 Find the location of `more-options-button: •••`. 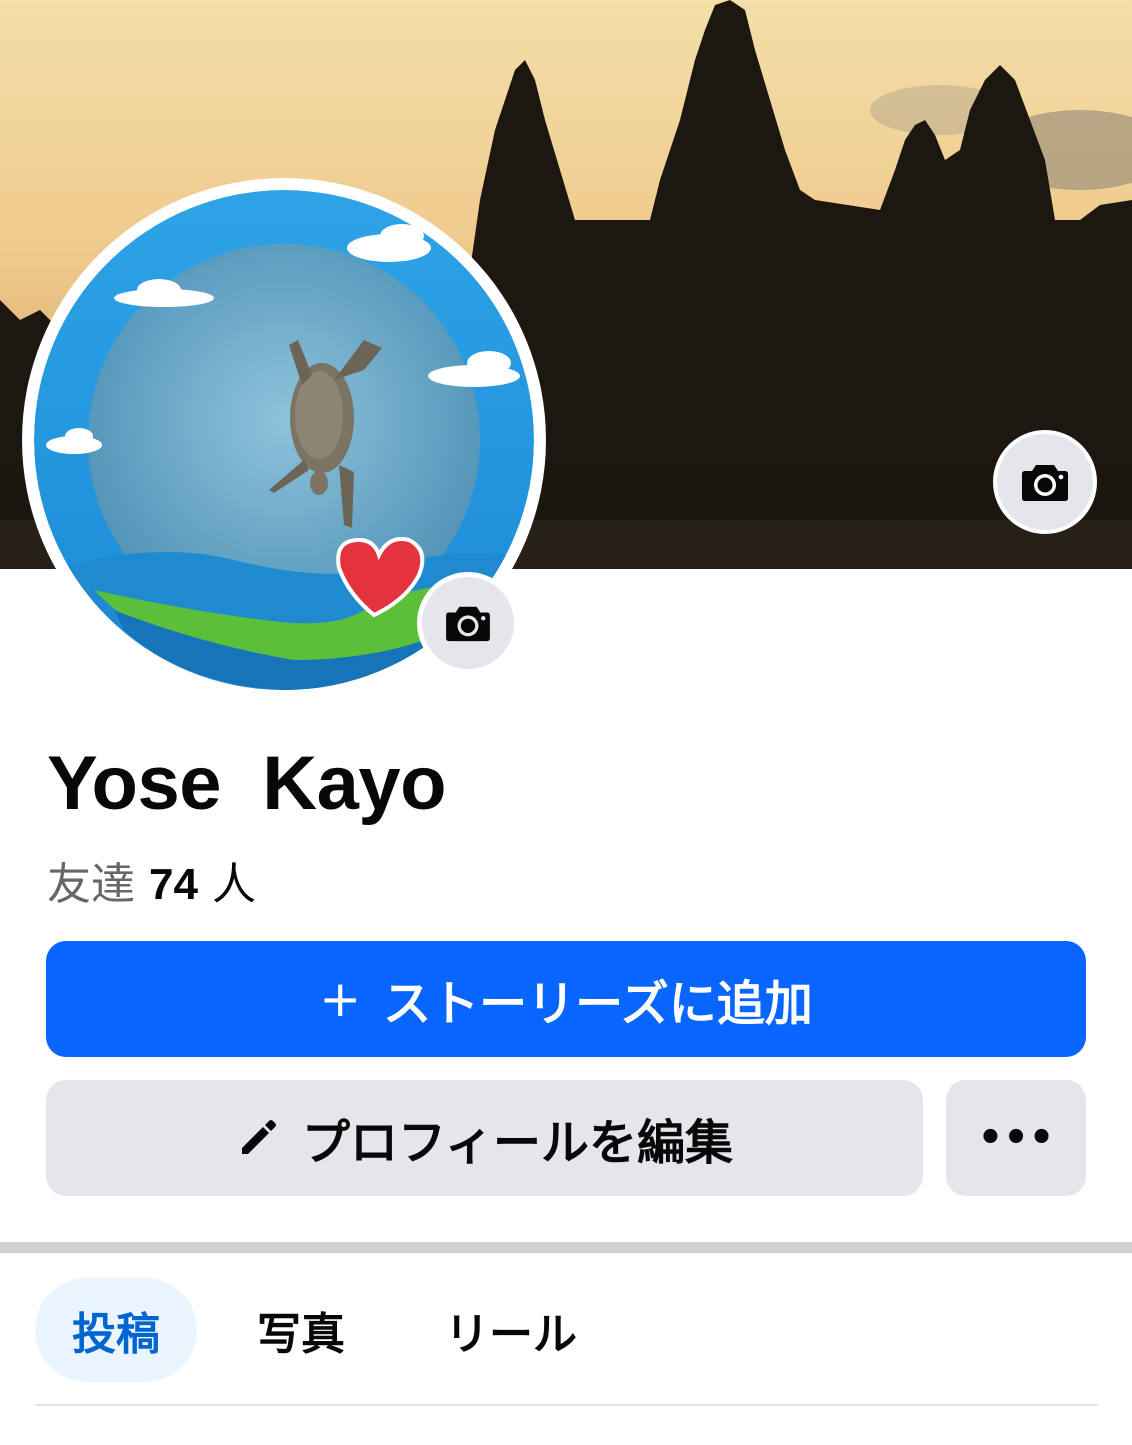

more-options-button: ••• is located at coordinates (1016, 1138).